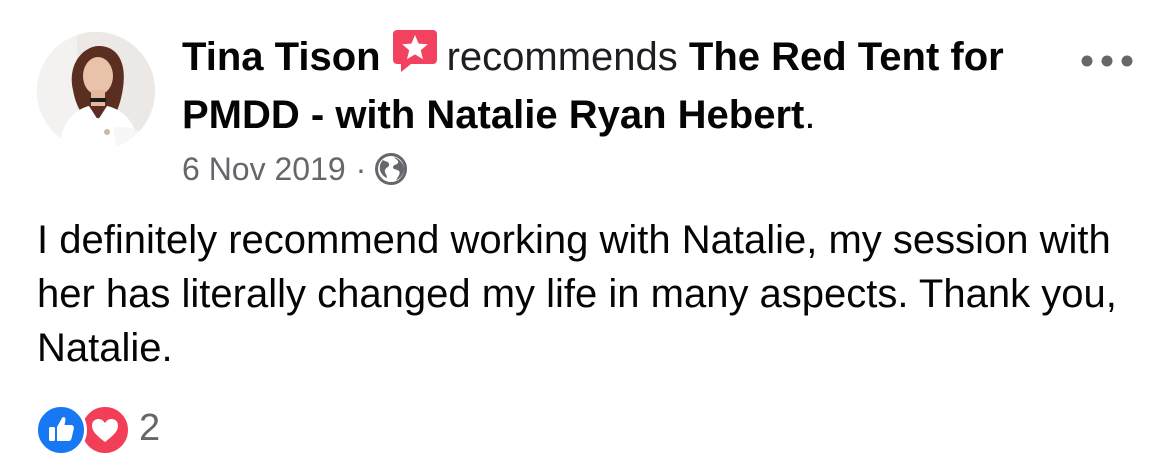 The height and width of the screenshot is (461, 1170). I want to click on globe-icon, so click(391, 169).